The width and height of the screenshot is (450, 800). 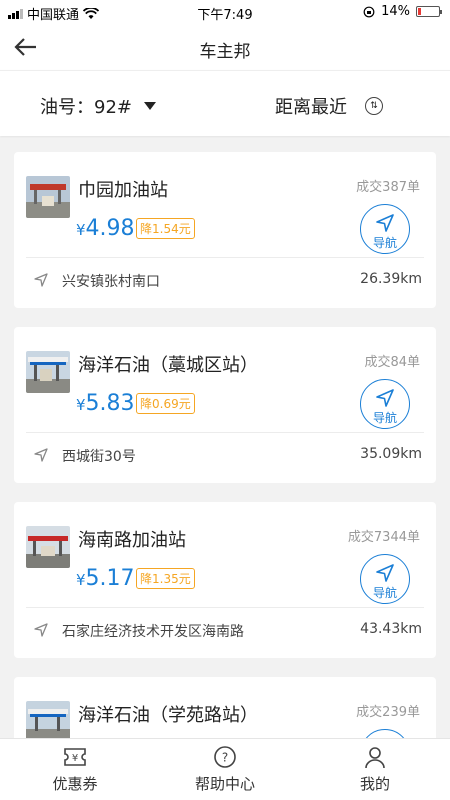 What do you see at coordinates (150, 106) in the screenshot?
I see `chevron-down-icon` at bounding box center [150, 106].